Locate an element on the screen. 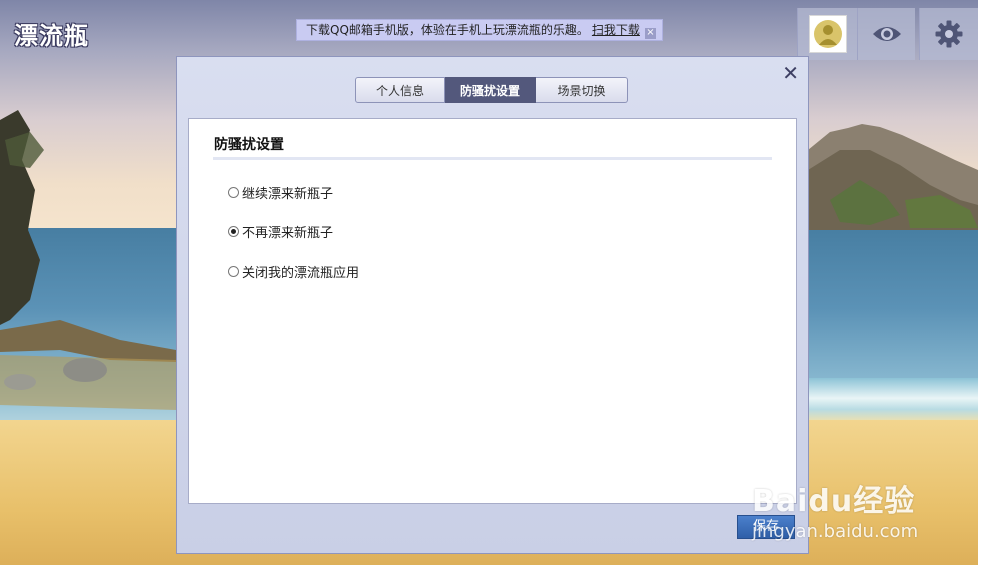 The width and height of the screenshot is (981, 568). option-close-app: 关闭我的漂流瓶应用 is located at coordinates (293, 271).